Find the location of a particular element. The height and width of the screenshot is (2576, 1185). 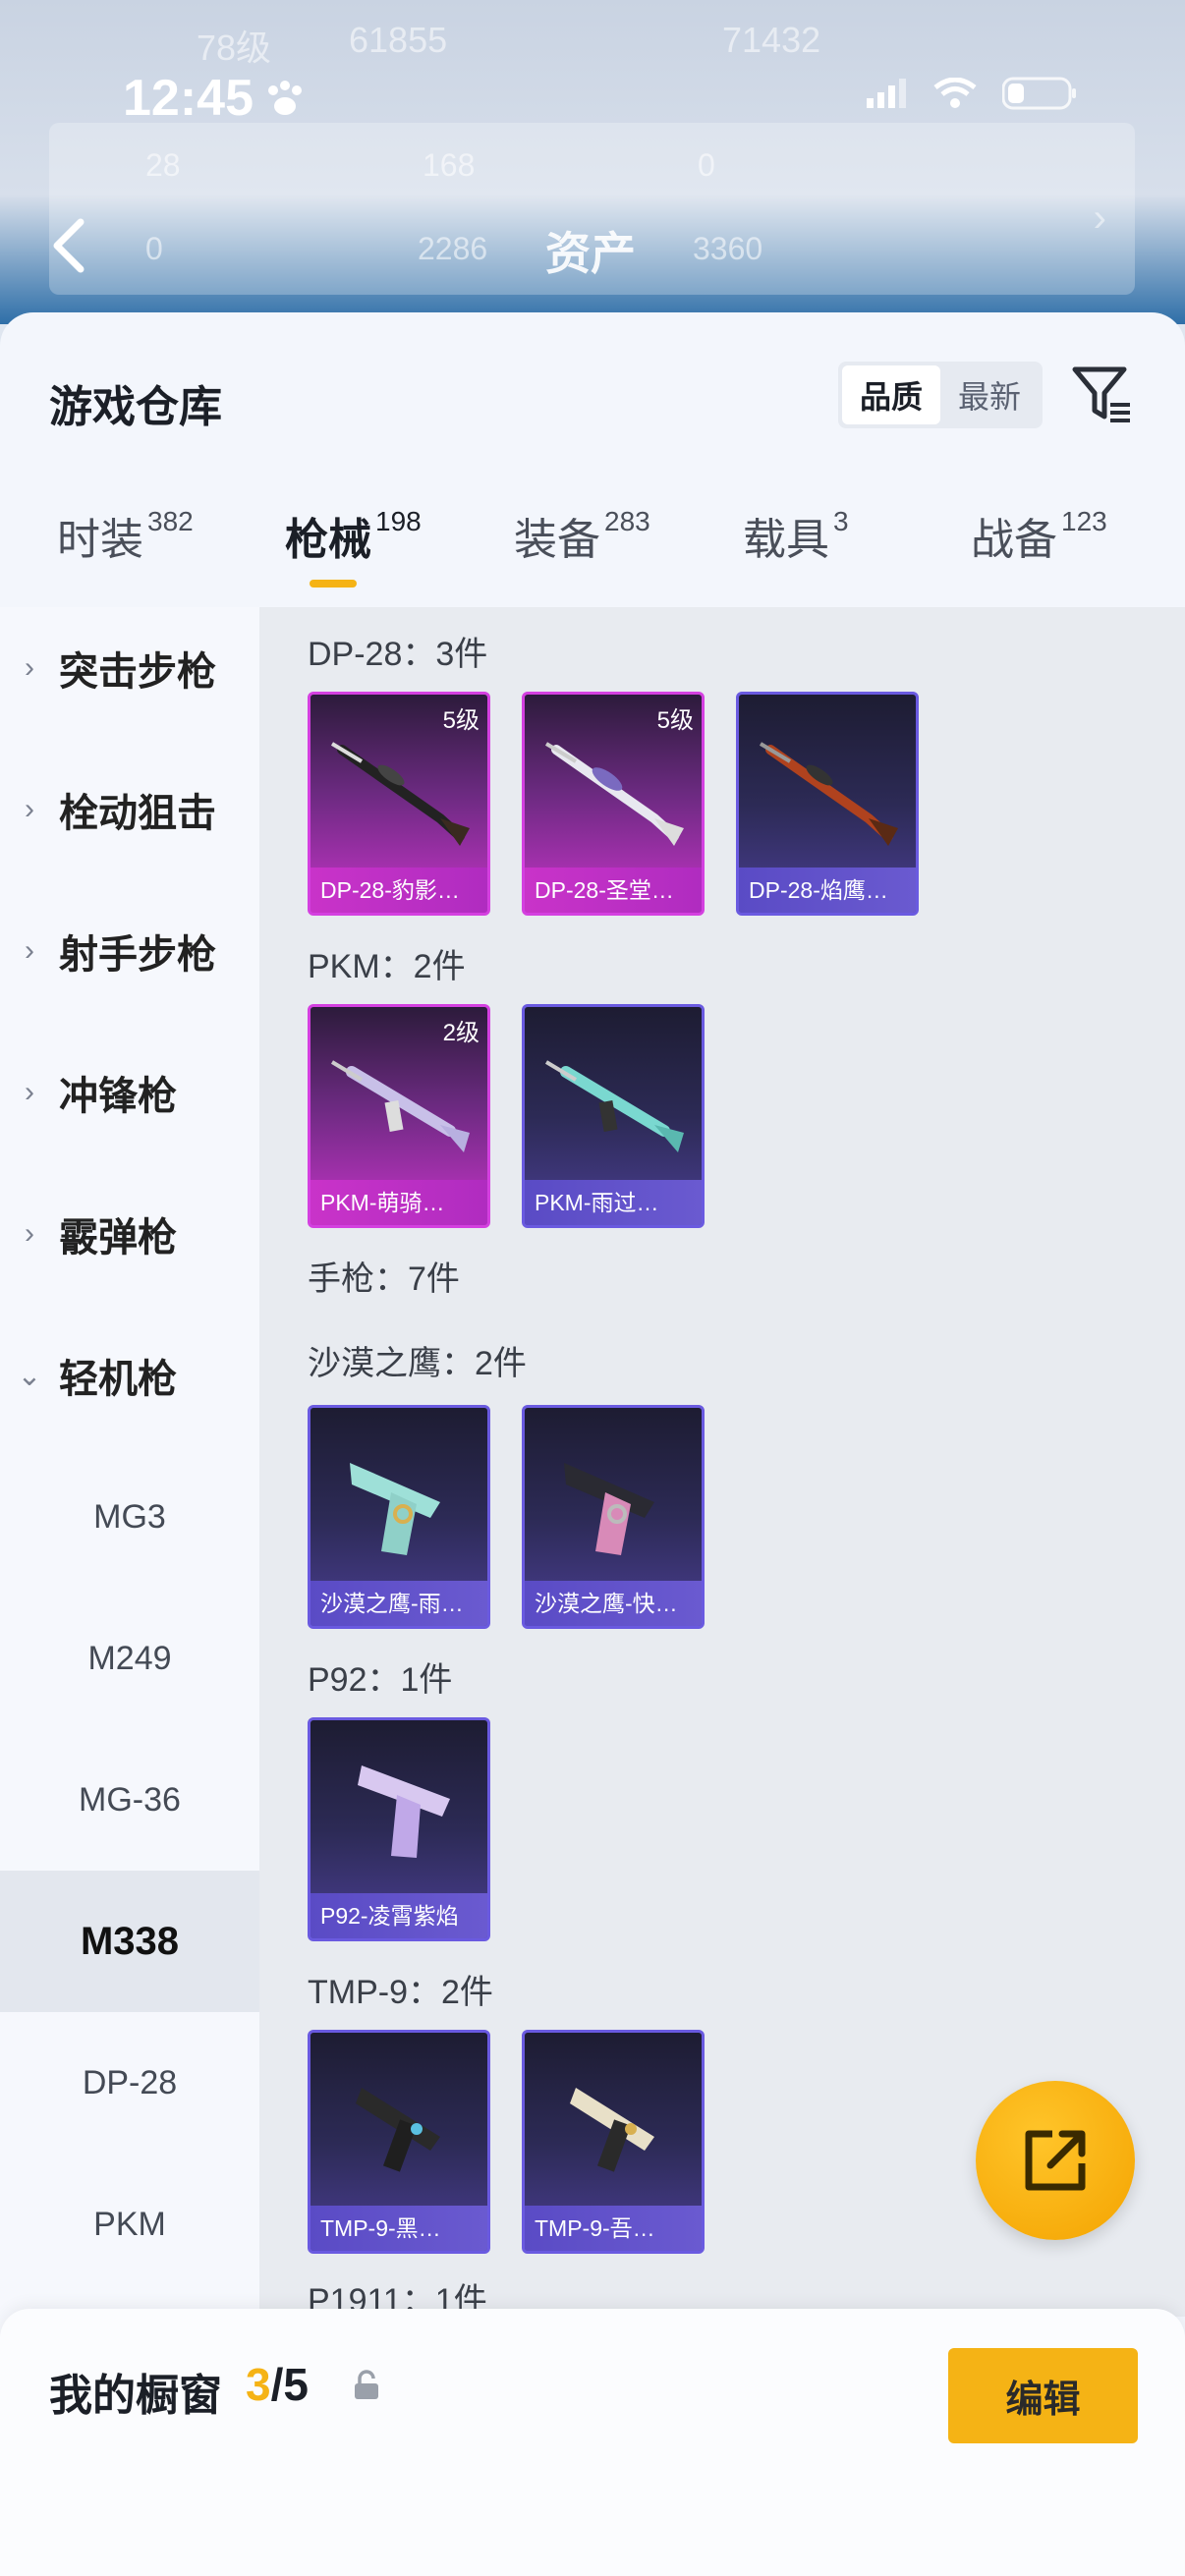

ghost-score-2: 71432 is located at coordinates (772, 40).